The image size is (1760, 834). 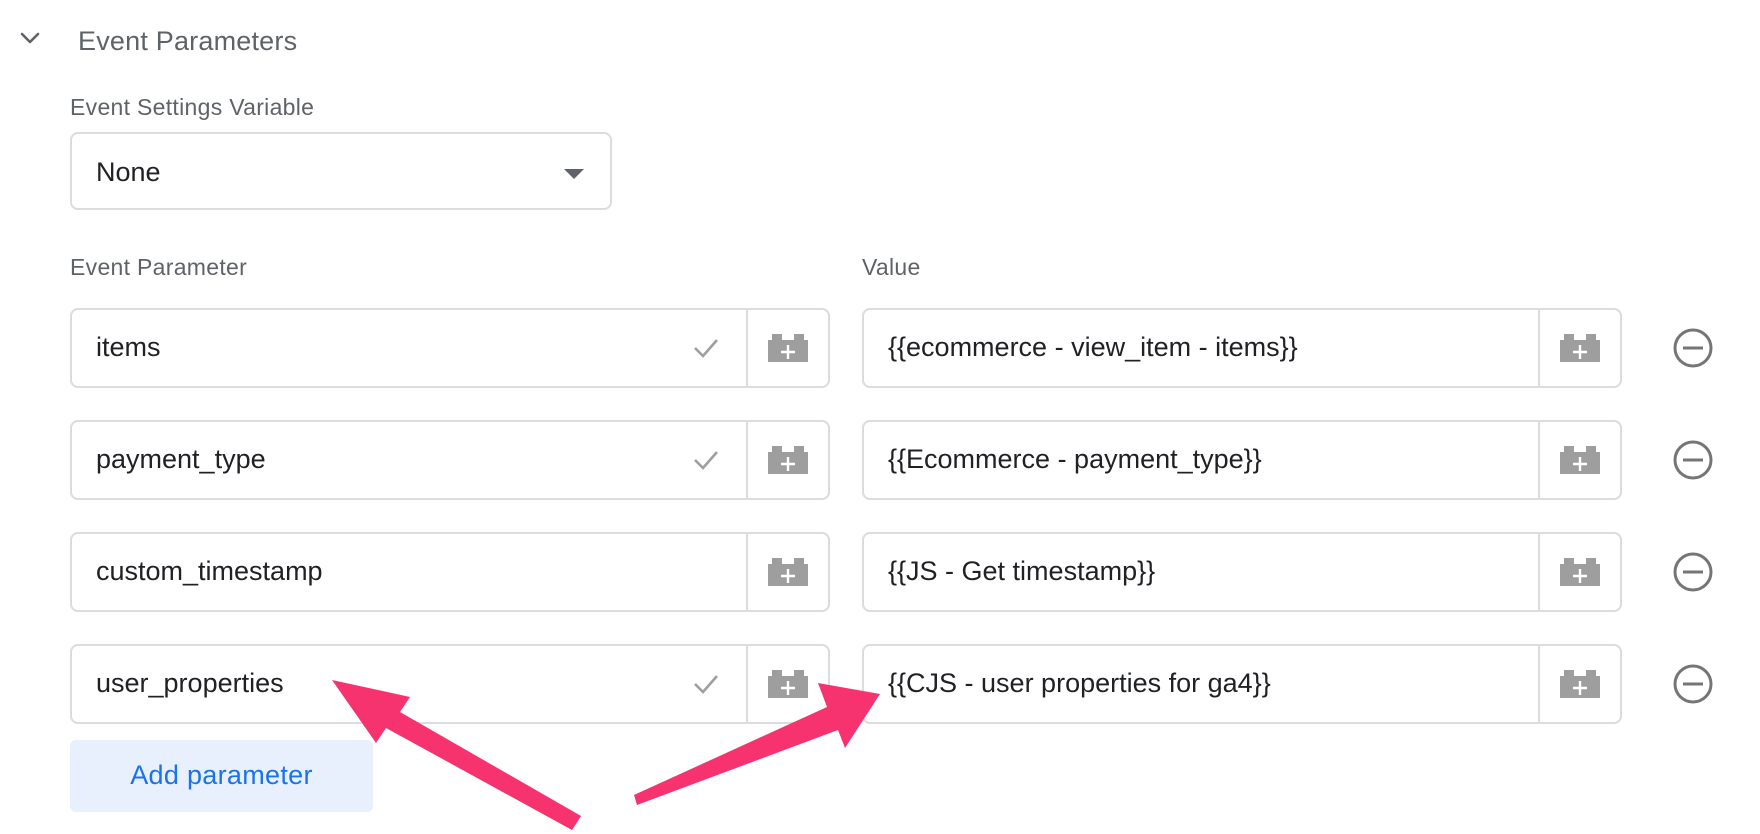 I want to click on parameter-value-field: {{ecommerce - view_item - items}}, so click(x=1242, y=348).